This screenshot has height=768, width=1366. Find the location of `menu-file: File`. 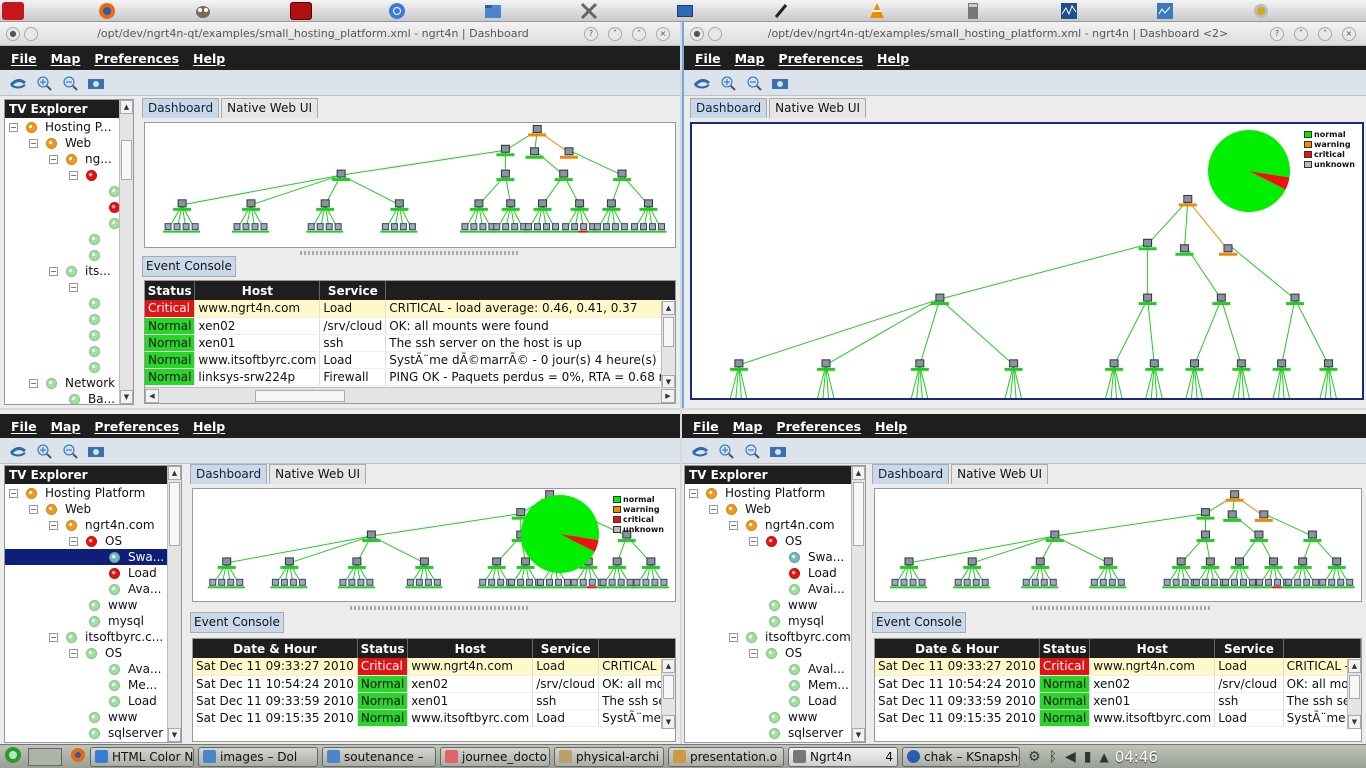

menu-file: File is located at coordinates (706, 426).